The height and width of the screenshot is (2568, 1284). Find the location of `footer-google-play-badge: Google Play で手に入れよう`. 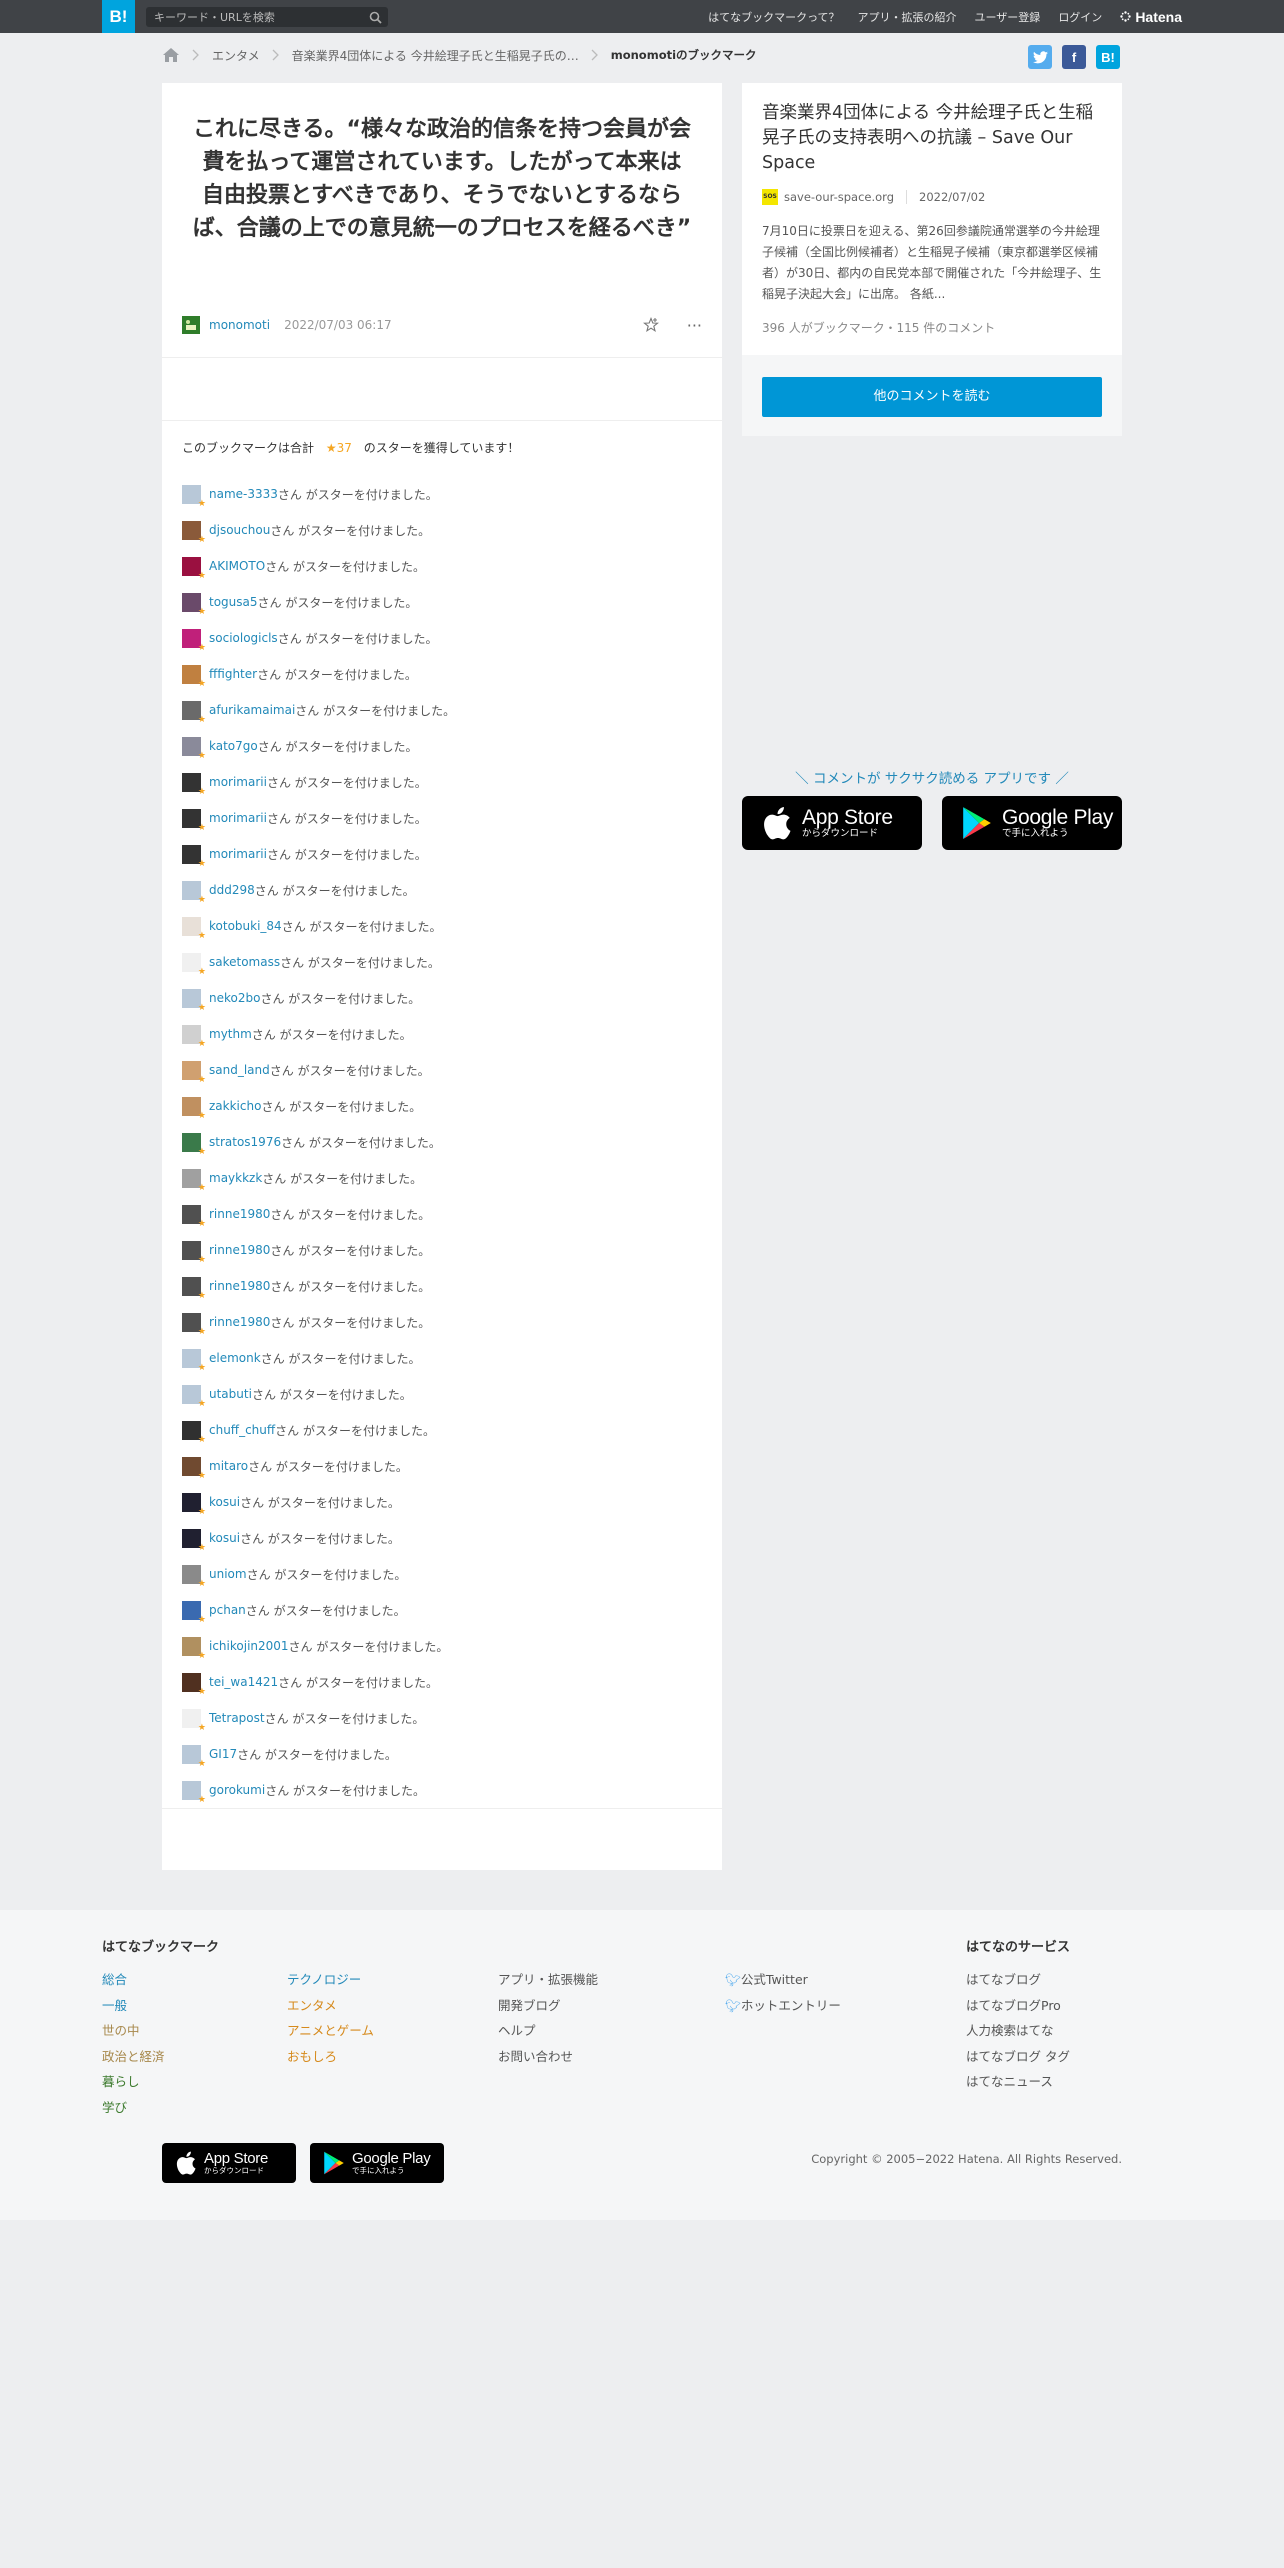

footer-google-play-badge: Google Play で手に入れよう is located at coordinates (377, 2163).